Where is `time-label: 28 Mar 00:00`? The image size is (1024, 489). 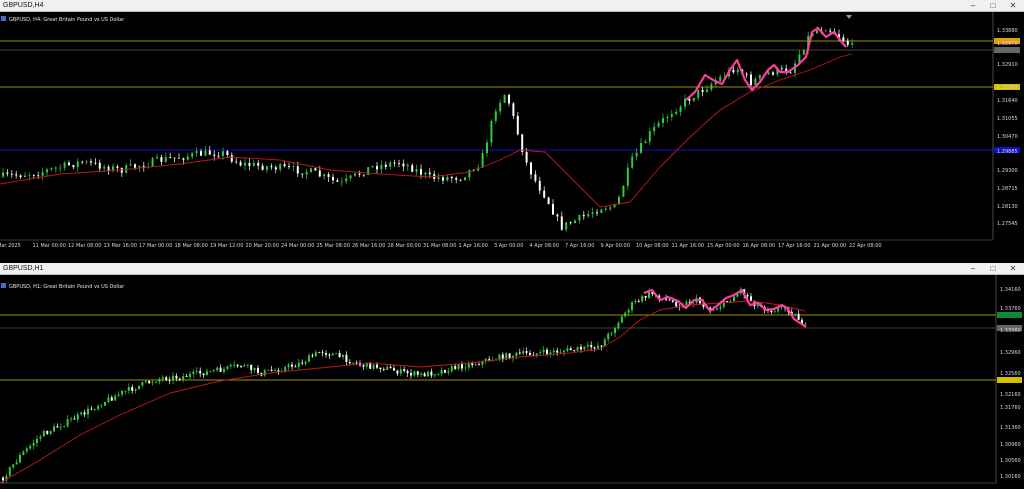
time-label: 28 Mar 00:00 is located at coordinates (404, 246).